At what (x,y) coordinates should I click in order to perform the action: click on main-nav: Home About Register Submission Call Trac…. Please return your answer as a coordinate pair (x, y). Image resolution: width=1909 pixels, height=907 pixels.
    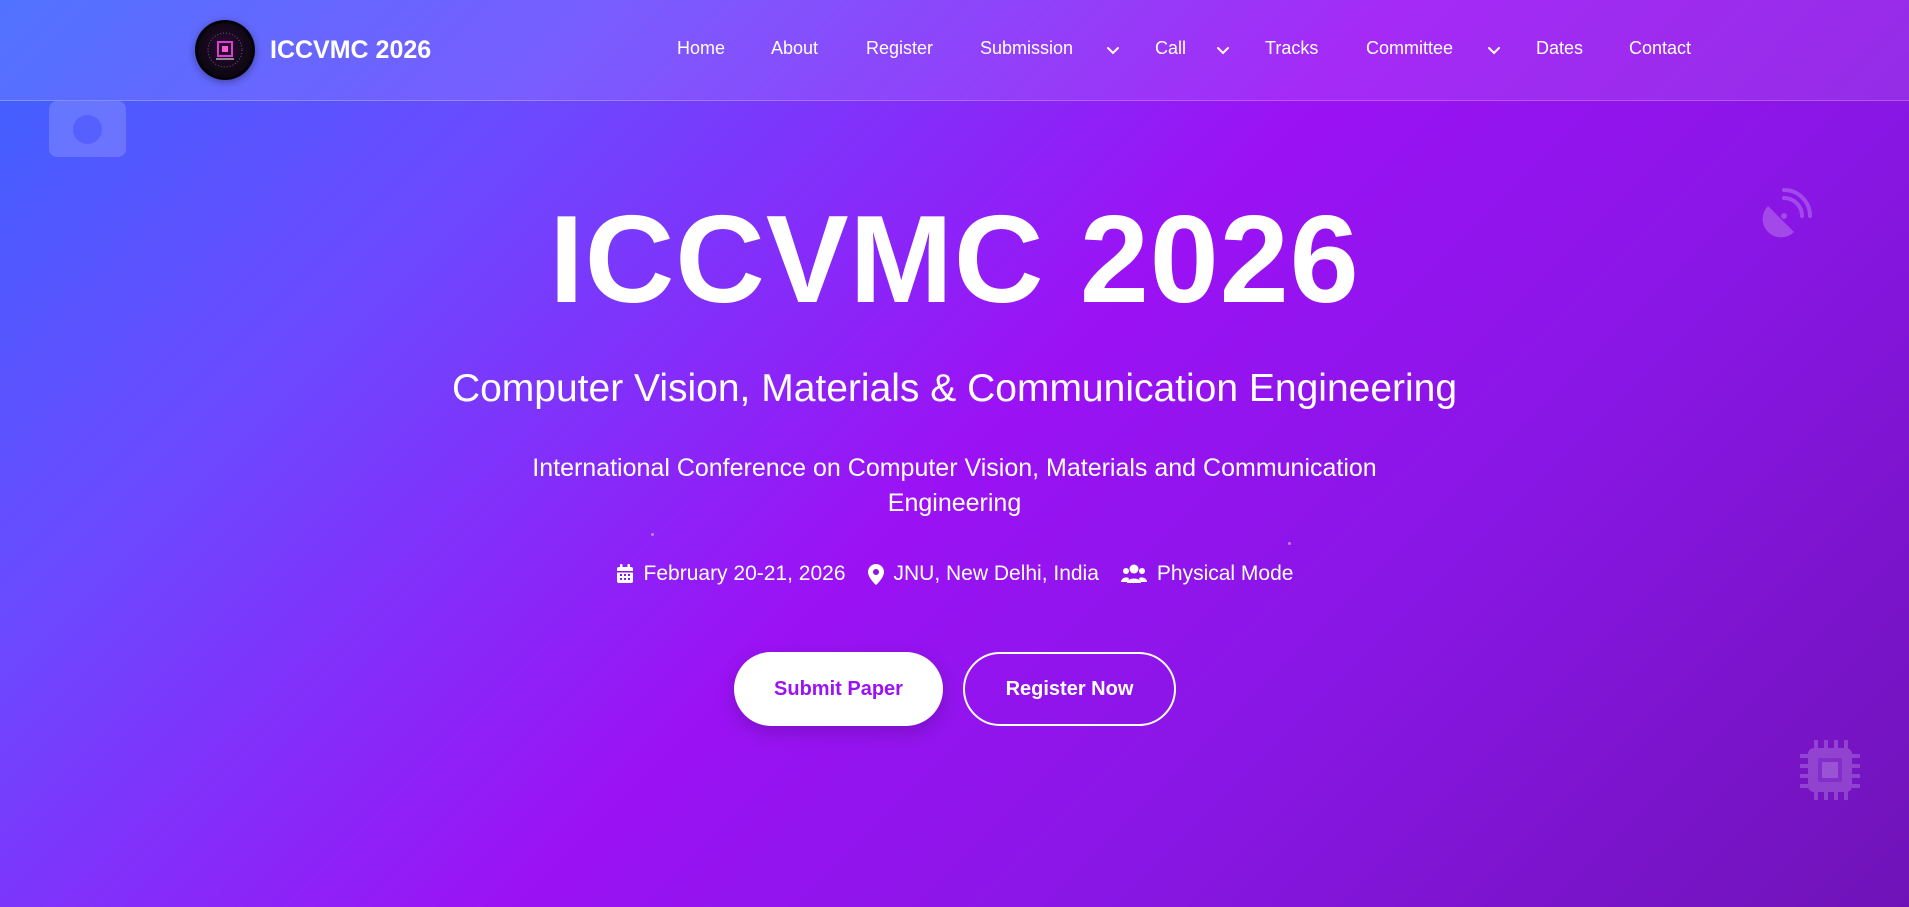
    Looking at the image, I should click on (954, 50).